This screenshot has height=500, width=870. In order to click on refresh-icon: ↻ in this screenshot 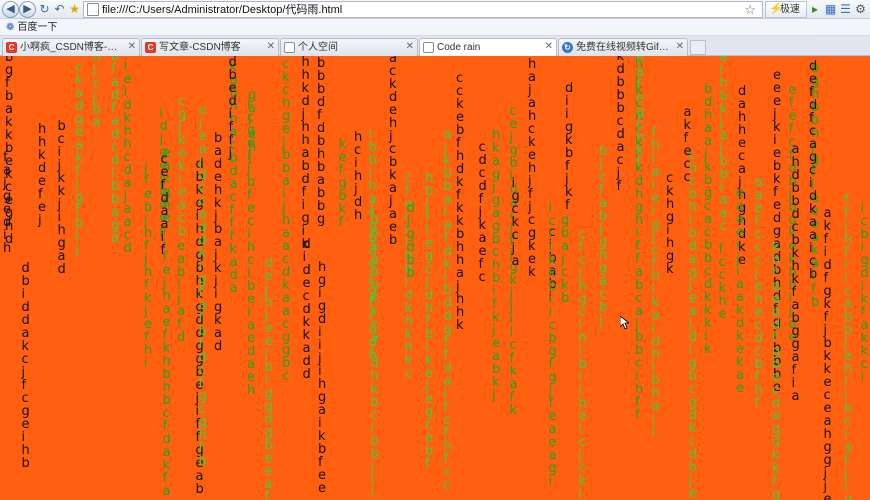, I will do `click(44, 9)`.